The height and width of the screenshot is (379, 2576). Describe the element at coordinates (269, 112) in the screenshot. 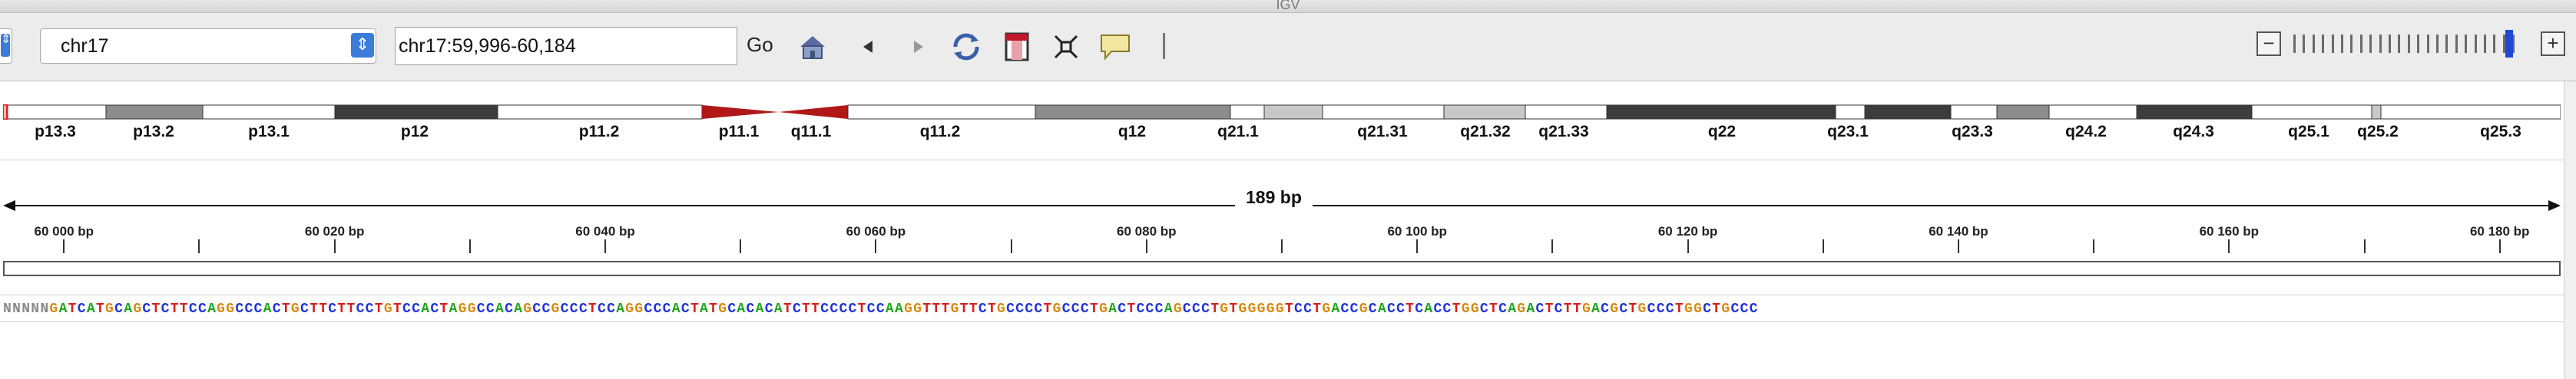

I see `ideogram-band-p13.1` at that location.